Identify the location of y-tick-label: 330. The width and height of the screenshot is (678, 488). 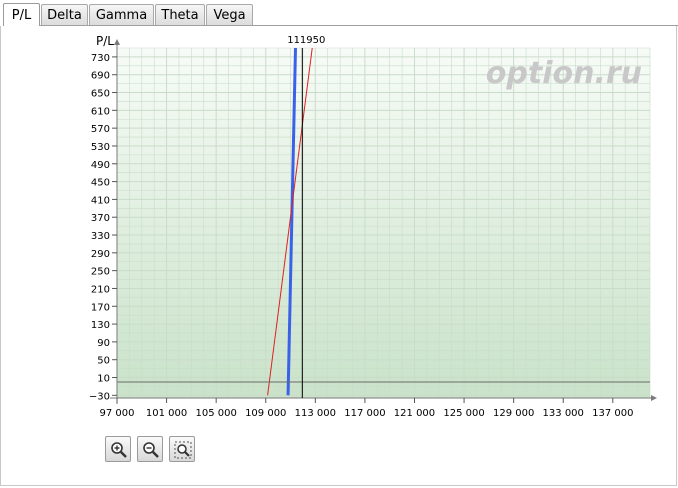
(100, 236).